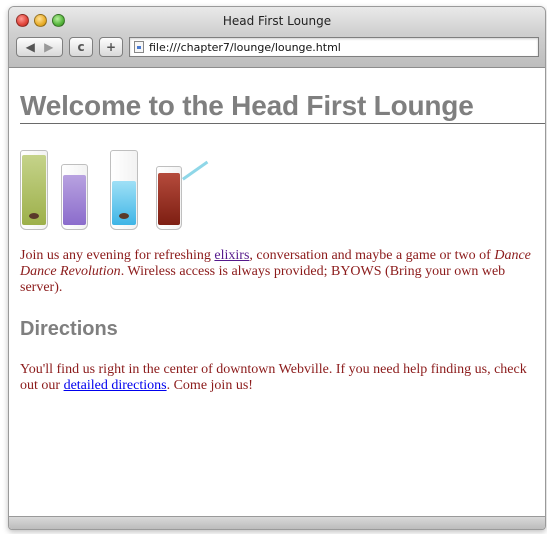 Image resolution: width=547 pixels, height=534 pixels. What do you see at coordinates (74, 197) in the screenshot?
I see `purple-drink-glass` at bounding box center [74, 197].